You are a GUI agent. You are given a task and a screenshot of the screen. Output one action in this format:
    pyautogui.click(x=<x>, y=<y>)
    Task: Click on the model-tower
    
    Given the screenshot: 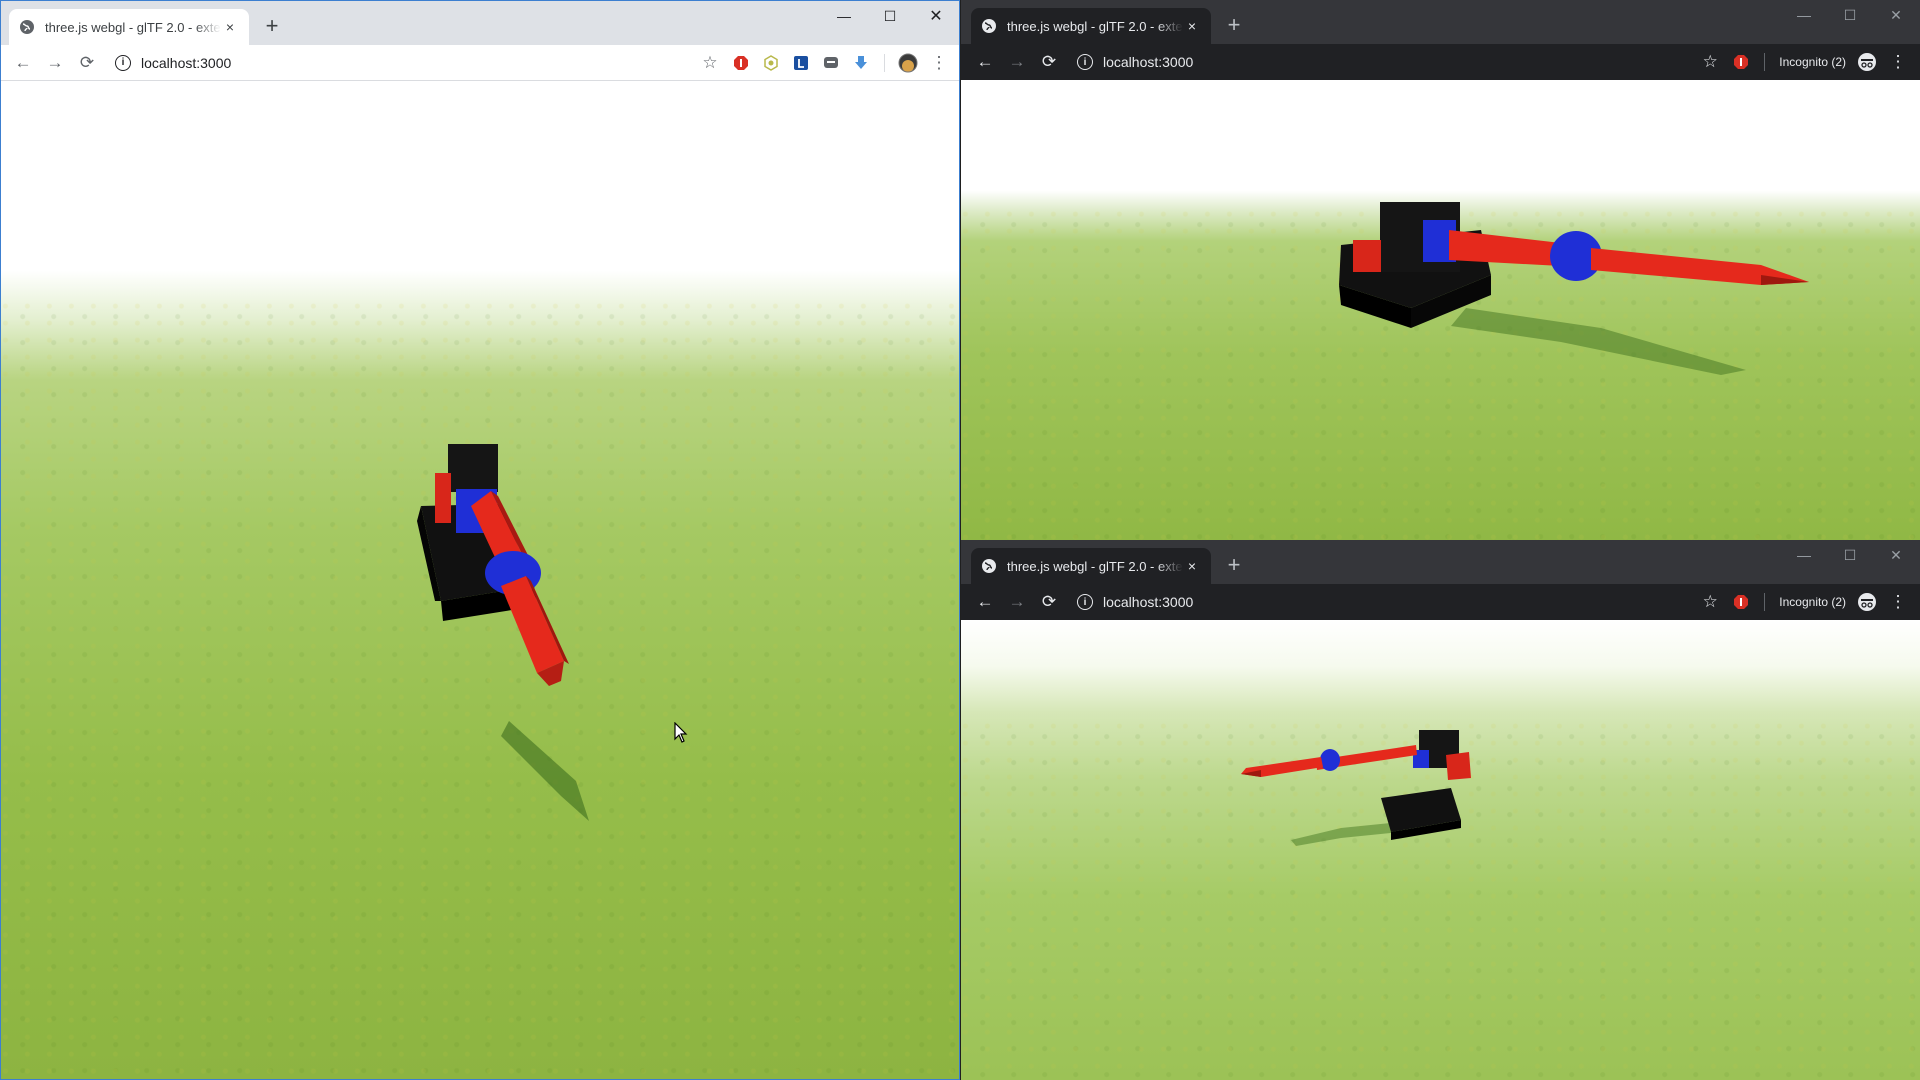 What is the action you would take?
    pyautogui.click(x=473, y=468)
    